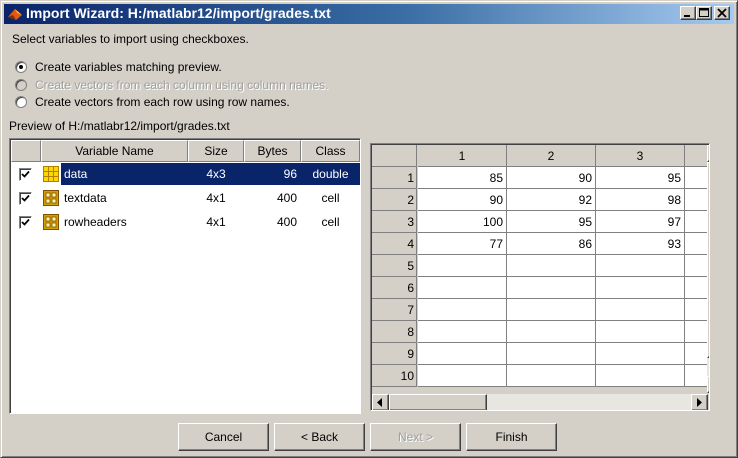 The width and height of the screenshot is (738, 458). I want to click on grid-column-header: 2, so click(551, 156).